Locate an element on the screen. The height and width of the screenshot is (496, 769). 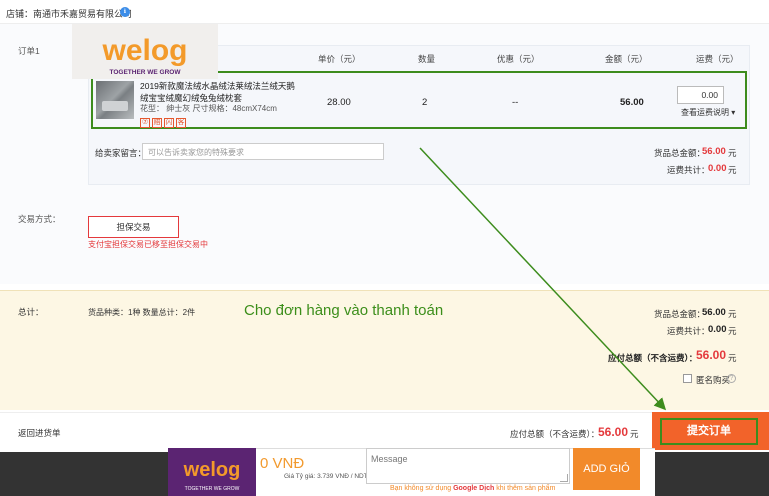
header-qty: 数量 is located at coordinates (427, 59).